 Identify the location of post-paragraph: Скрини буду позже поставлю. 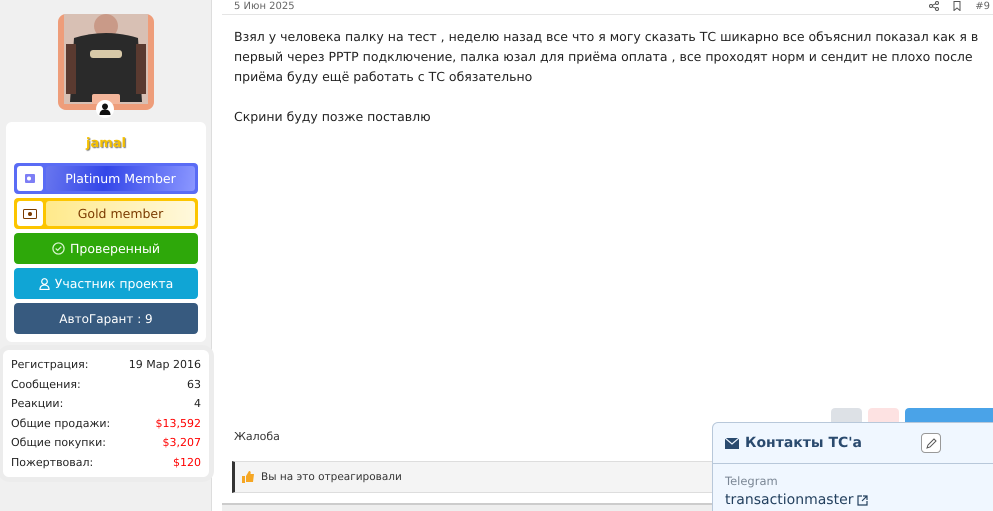
(333, 117).